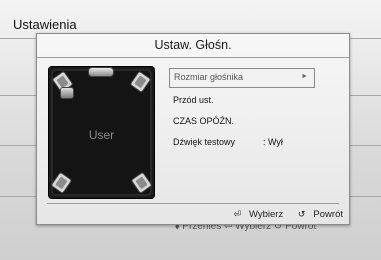  Describe the element at coordinates (45, 24) in the screenshot. I see `settings-window-title: Ustawienia` at that location.